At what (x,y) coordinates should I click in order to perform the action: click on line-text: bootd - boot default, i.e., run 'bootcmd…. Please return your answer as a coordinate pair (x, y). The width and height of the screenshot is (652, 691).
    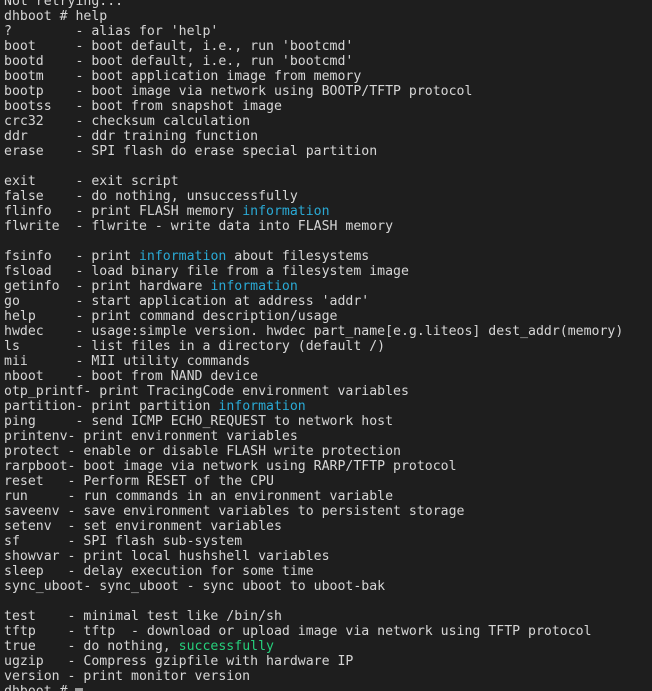
    Looking at the image, I should click on (179, 61).